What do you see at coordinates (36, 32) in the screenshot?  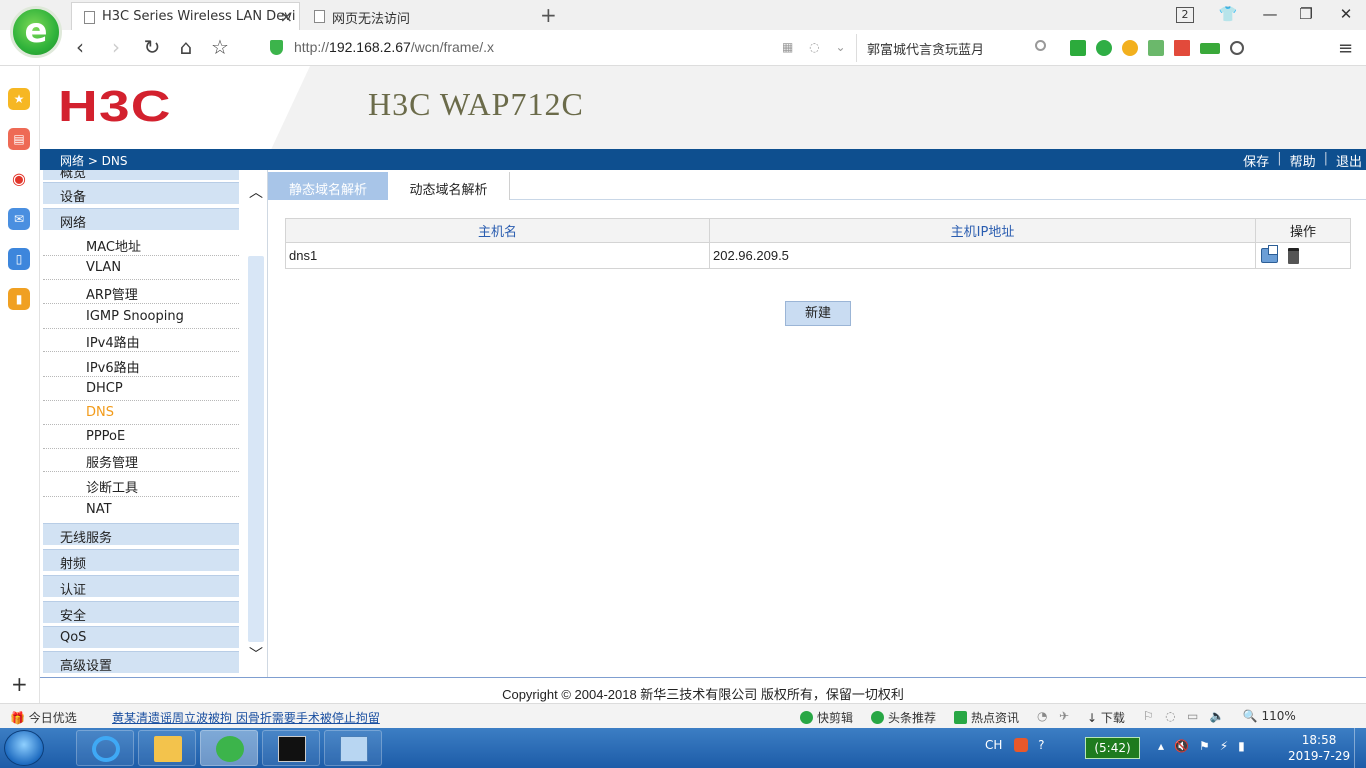 I see `browser-logo-icon: e` at bounding box center [36, 32].